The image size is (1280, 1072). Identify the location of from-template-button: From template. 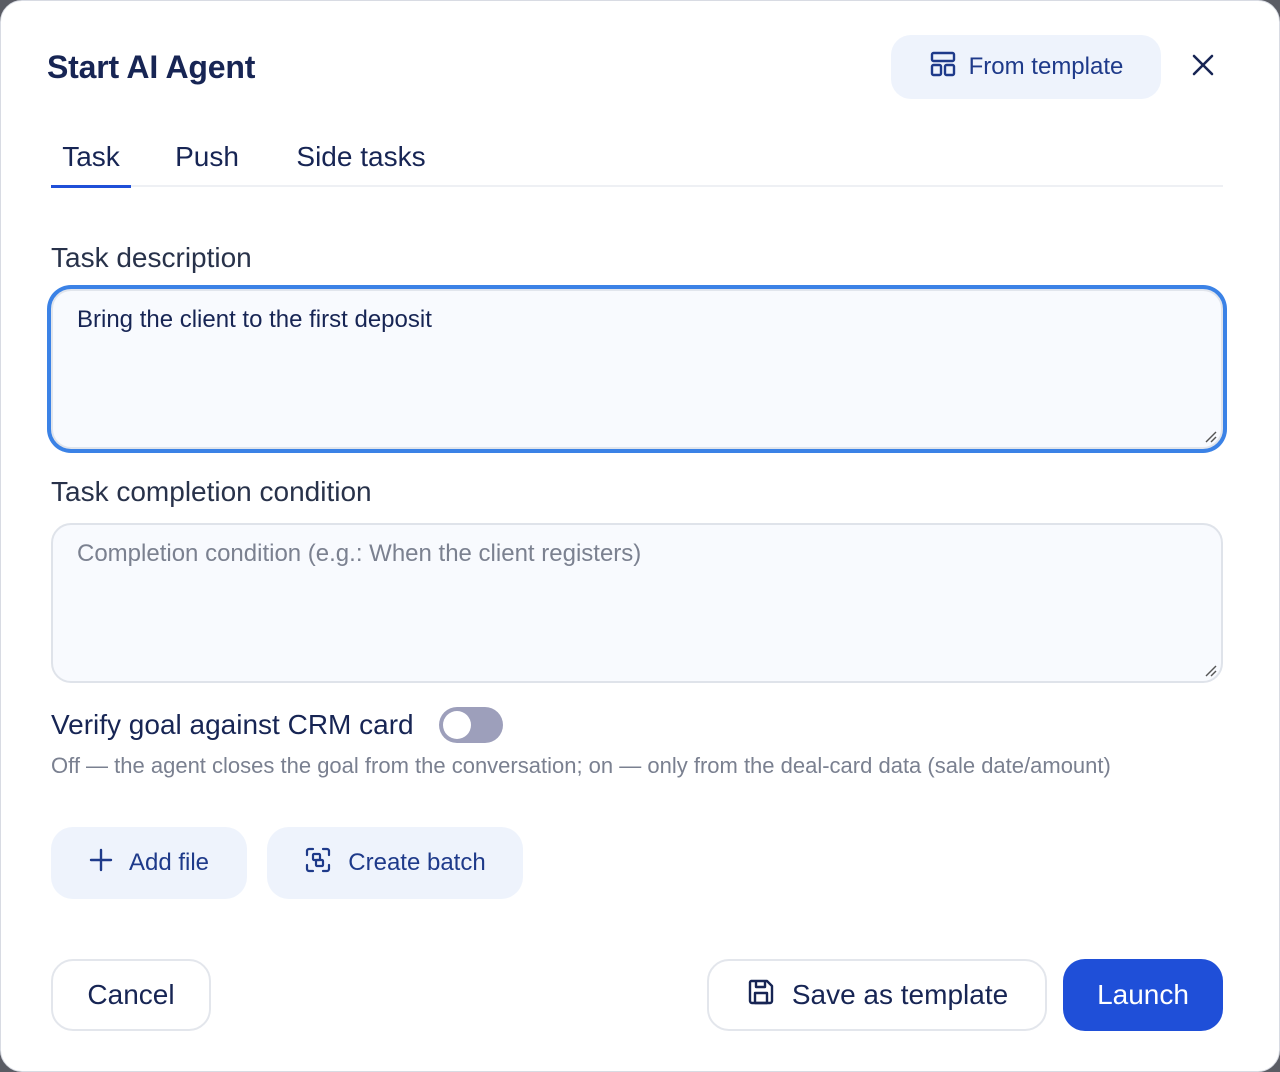
(1026, 67).